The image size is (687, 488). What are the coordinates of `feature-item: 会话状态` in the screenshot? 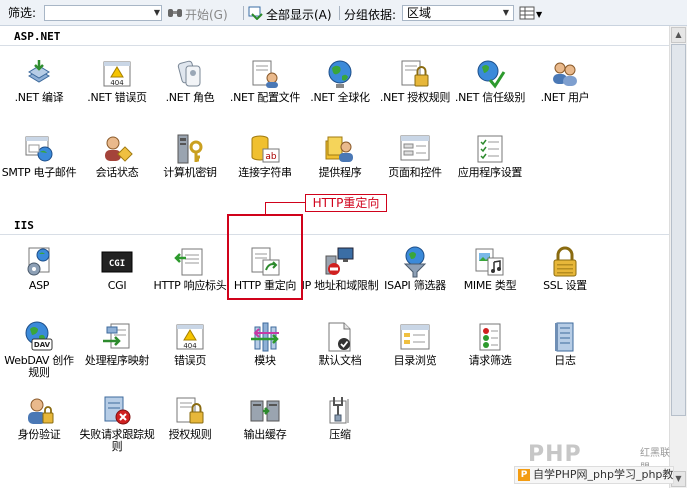 It's located at (117, 168).